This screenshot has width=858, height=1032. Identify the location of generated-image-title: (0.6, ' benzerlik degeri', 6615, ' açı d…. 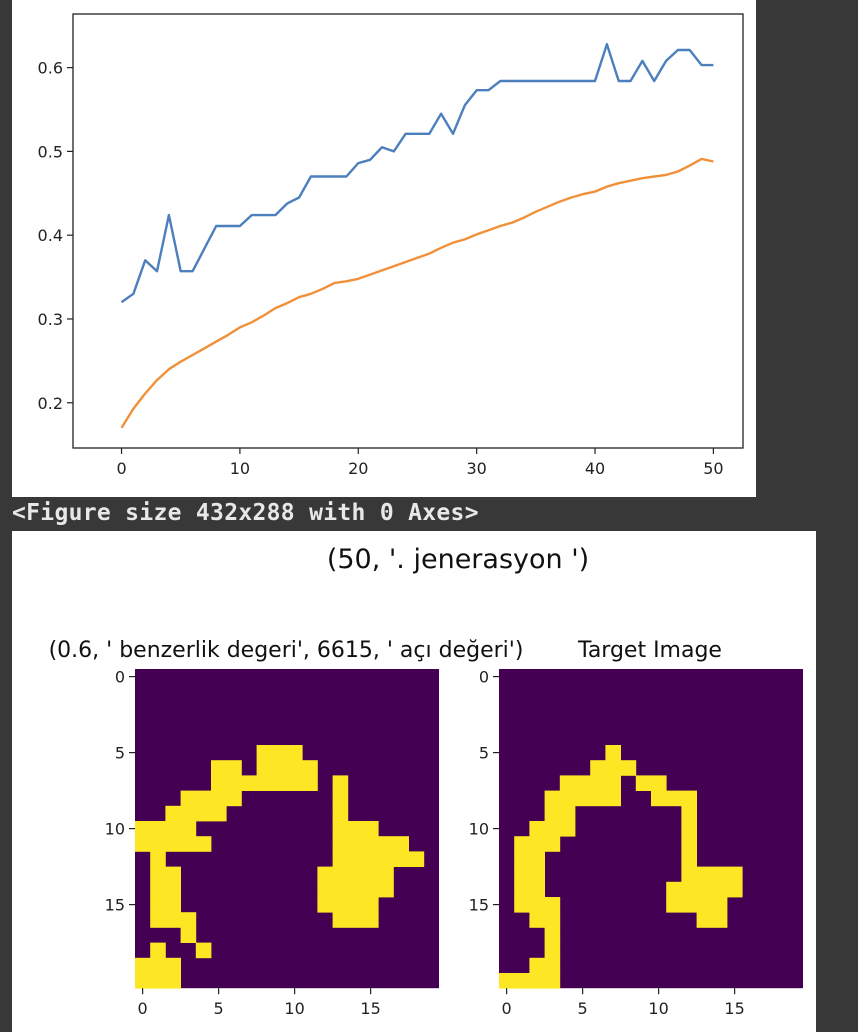
(286, 650).